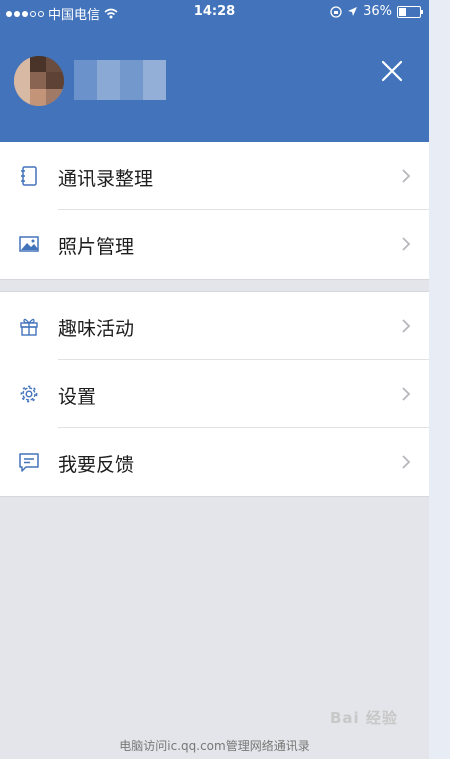 The image size is (450, 759). I want to click on menu-item-label: 设置, so click(77, 397).